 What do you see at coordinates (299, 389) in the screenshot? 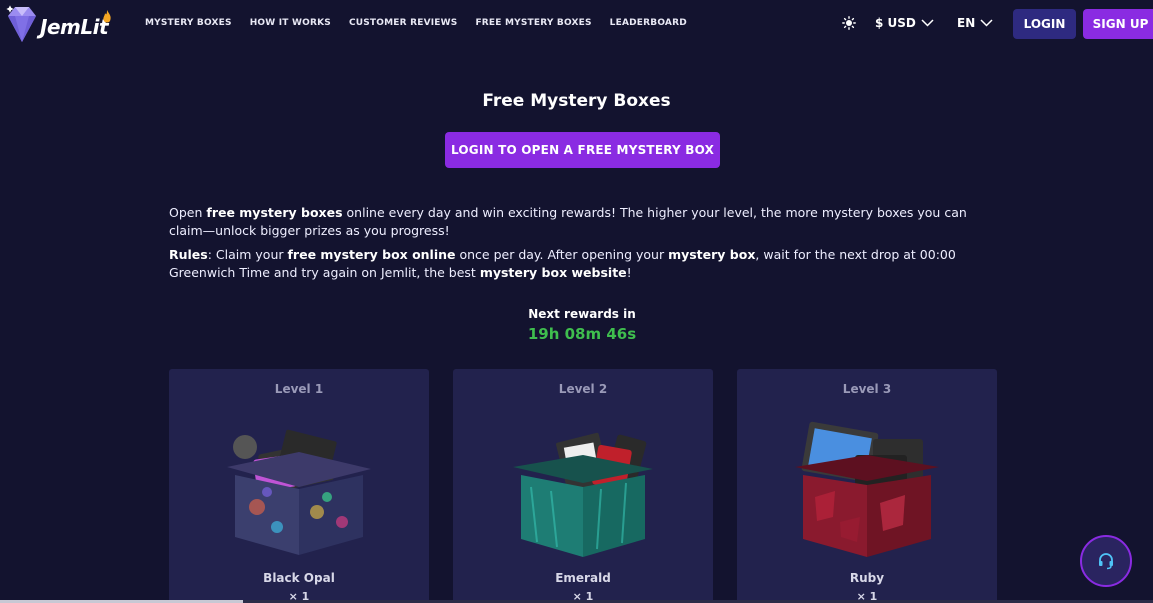
I see `card-level-label: Level 1` at bounding box center [299, 389].